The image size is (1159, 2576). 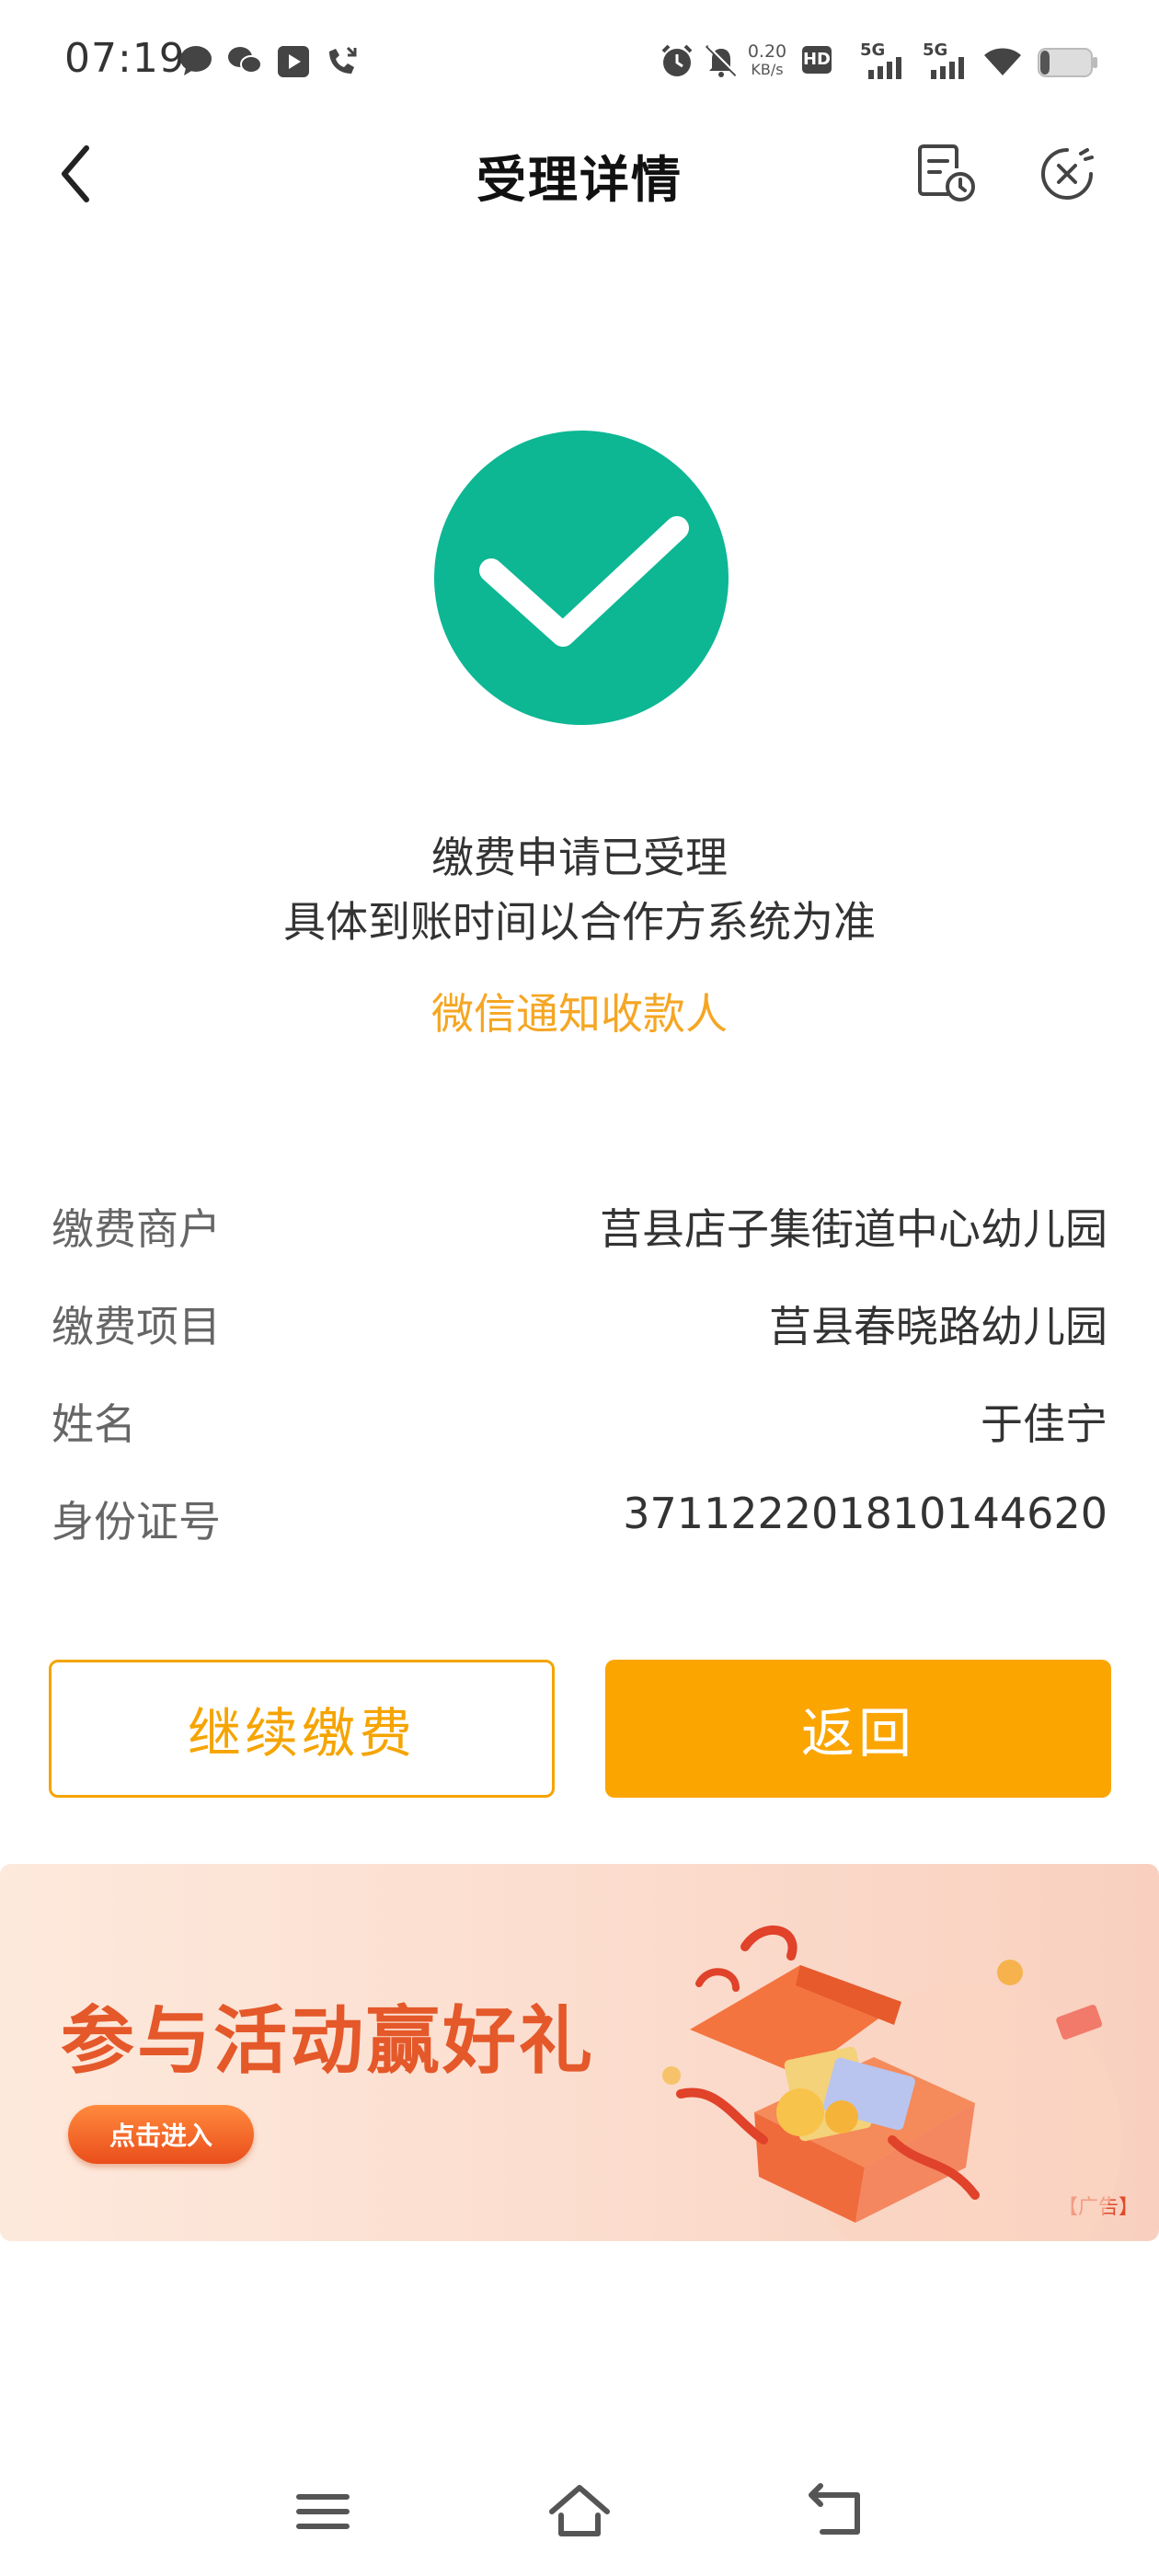 I want to click on wechat-icon, so click(x=245, y=60).